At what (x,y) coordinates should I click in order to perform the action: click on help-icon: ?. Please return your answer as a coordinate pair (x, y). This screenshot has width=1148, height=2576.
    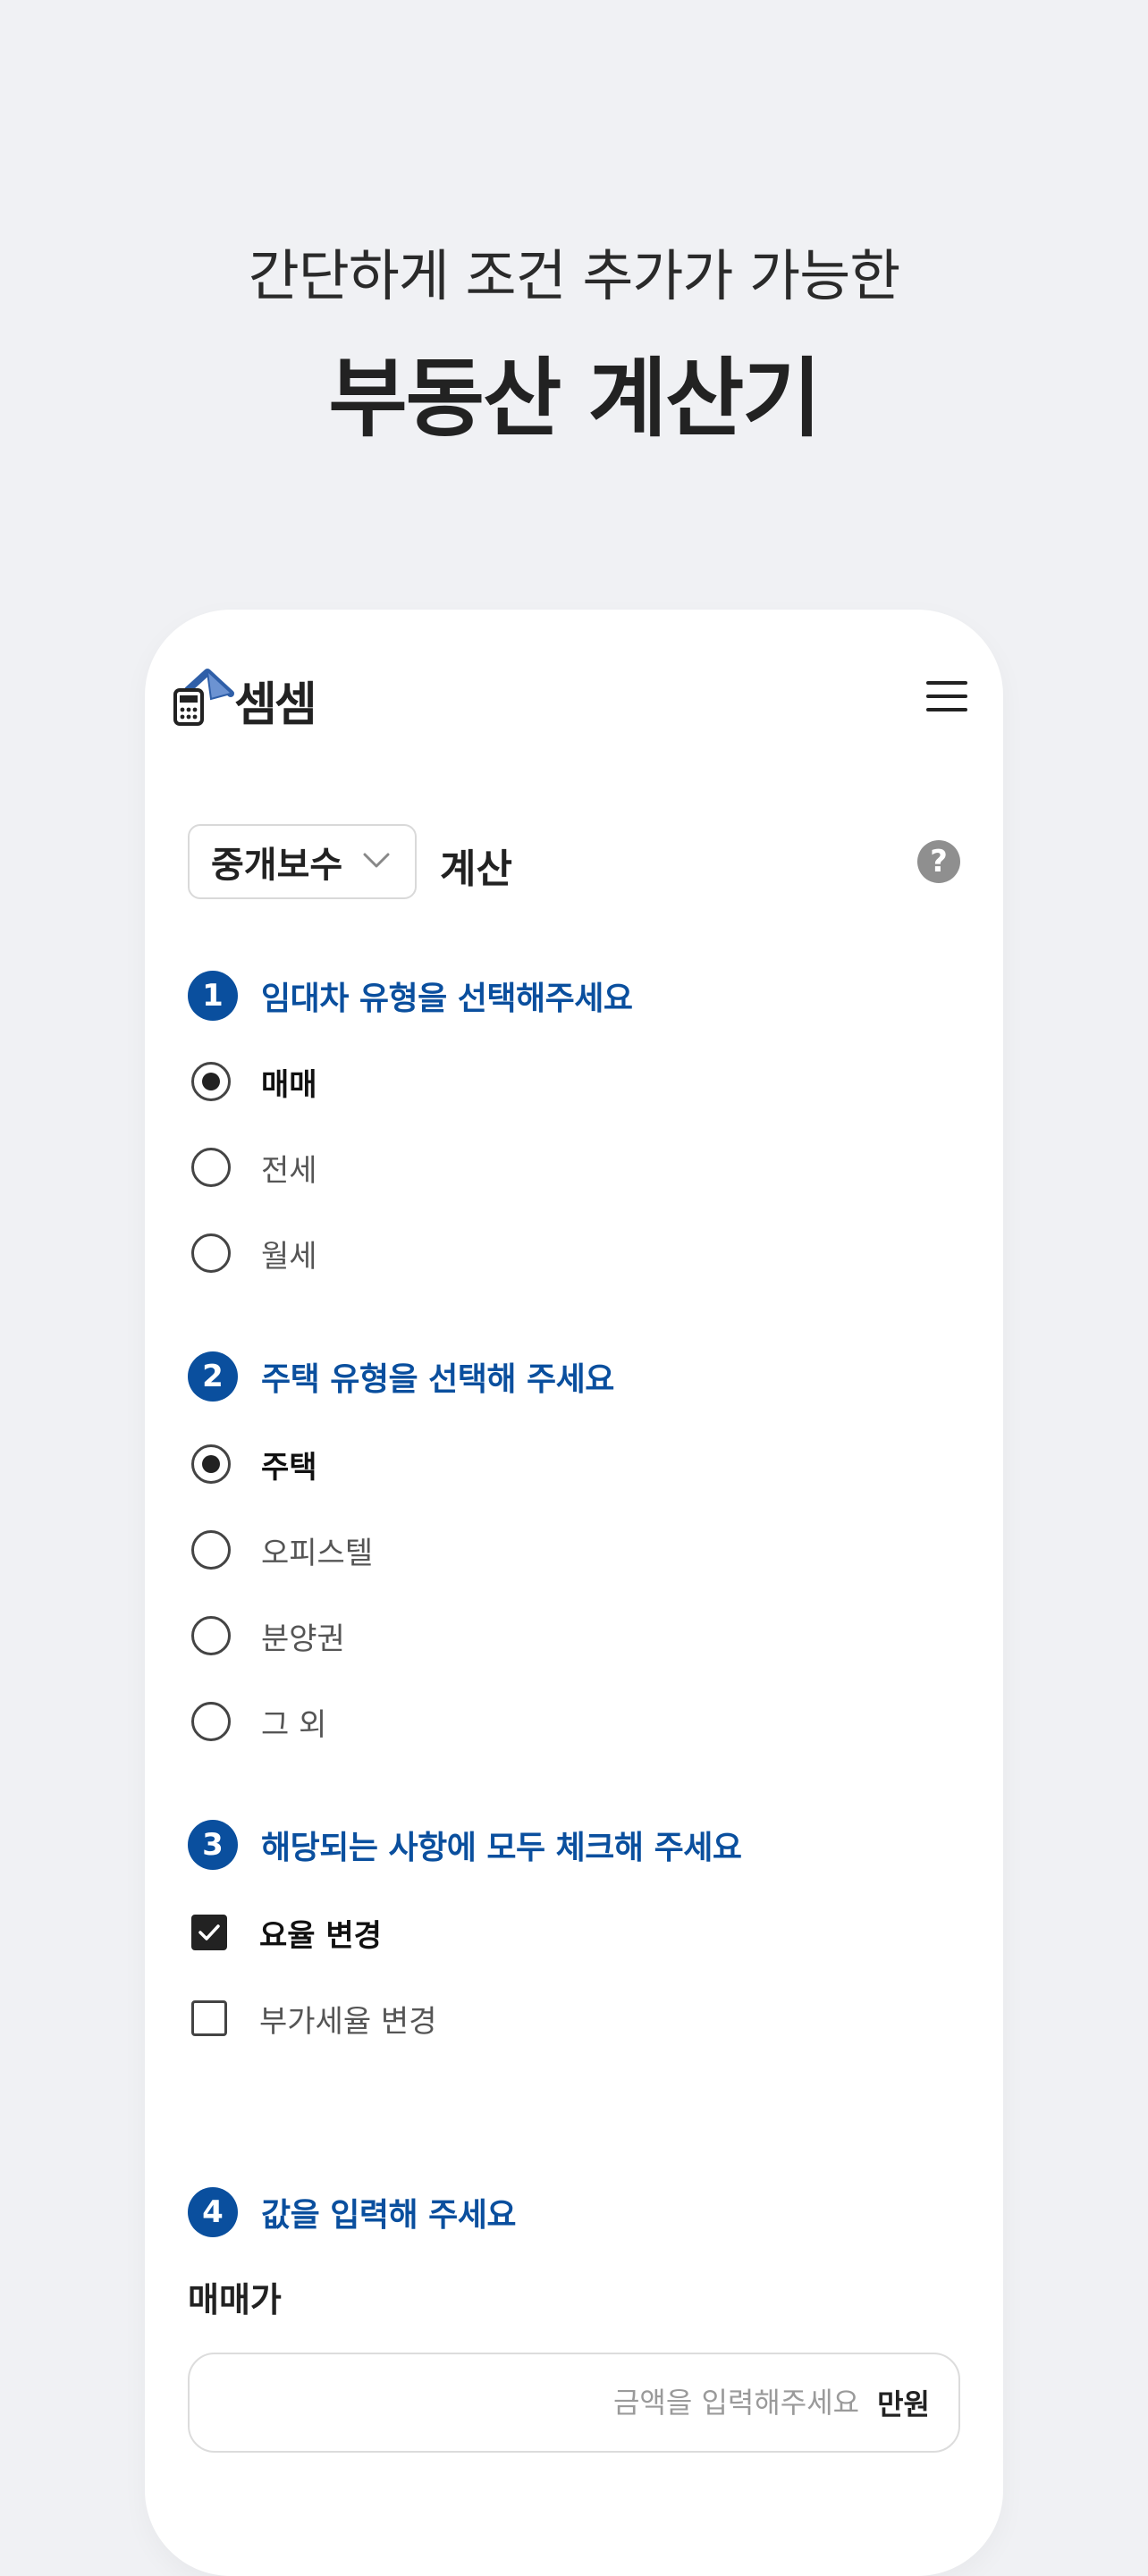
    Looking at the image, I should click on (938, 862).